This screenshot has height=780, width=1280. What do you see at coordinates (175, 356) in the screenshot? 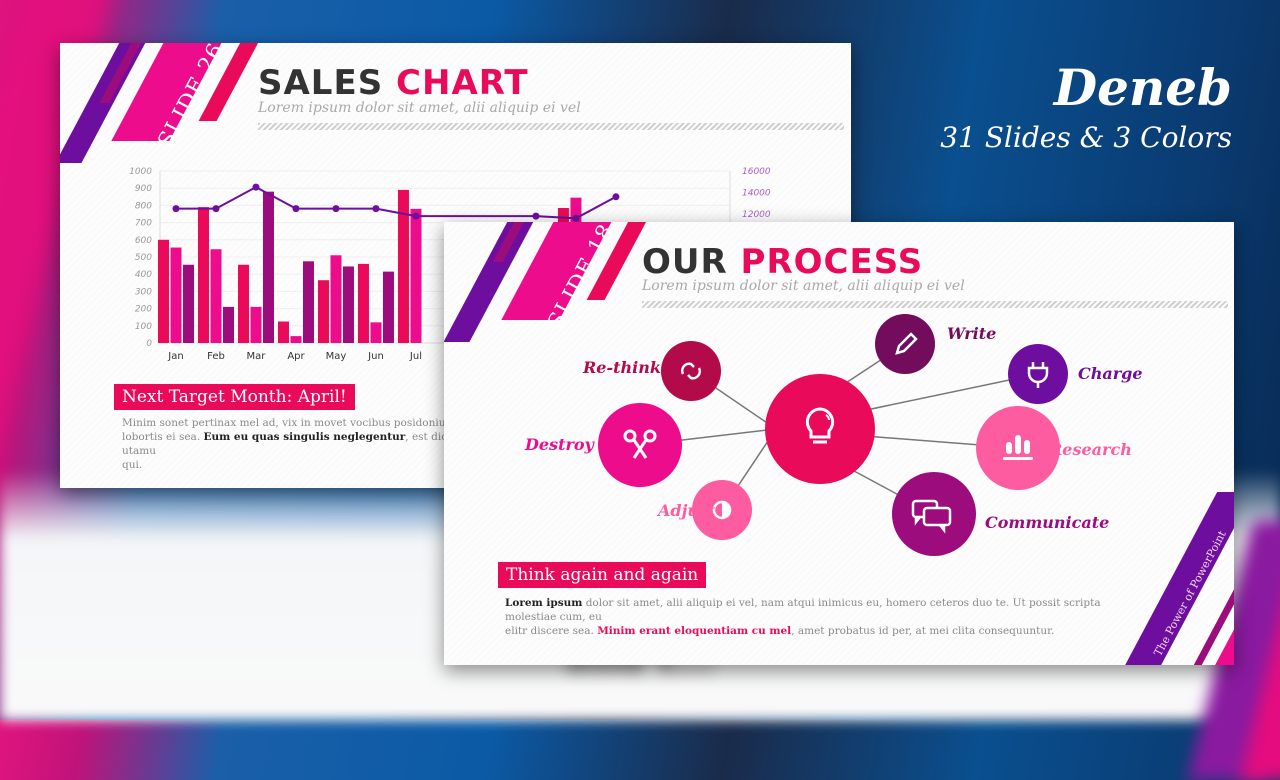
I see `x-tick-label: Jan` at bounding box center [175, 356].